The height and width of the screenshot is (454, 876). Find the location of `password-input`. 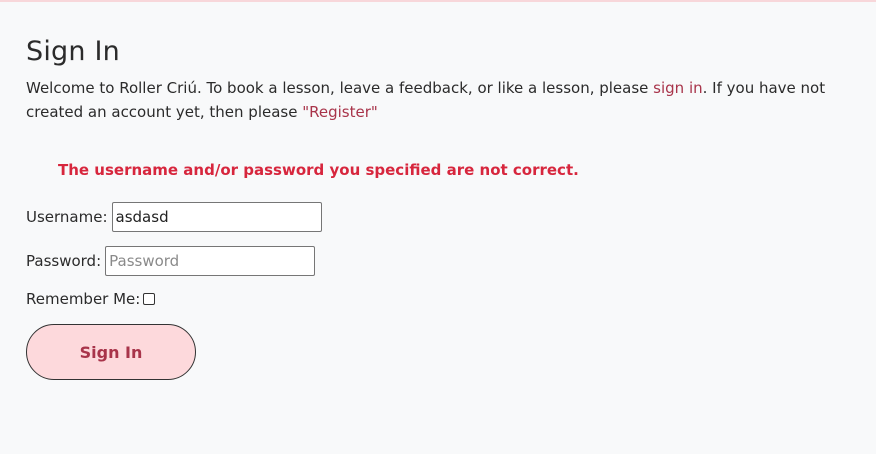

password-input is located at coordinates (210, 261).